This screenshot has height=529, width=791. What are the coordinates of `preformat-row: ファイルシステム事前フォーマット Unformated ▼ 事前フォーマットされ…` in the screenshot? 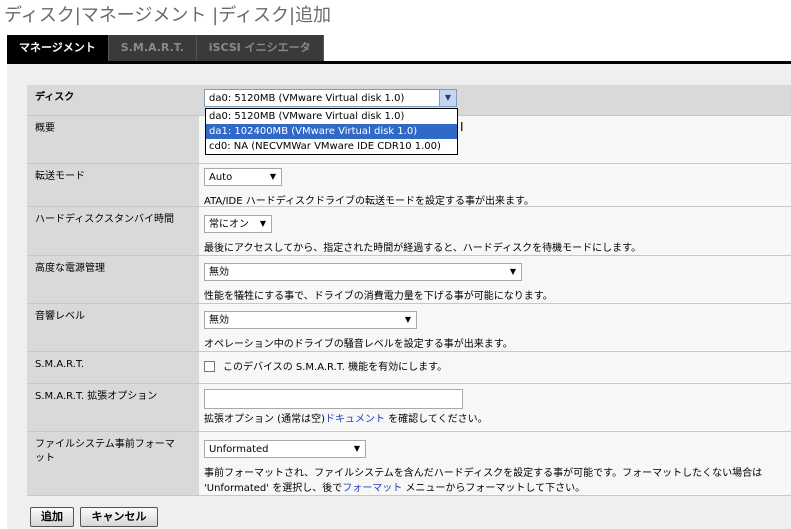 It's located at (409, 464).